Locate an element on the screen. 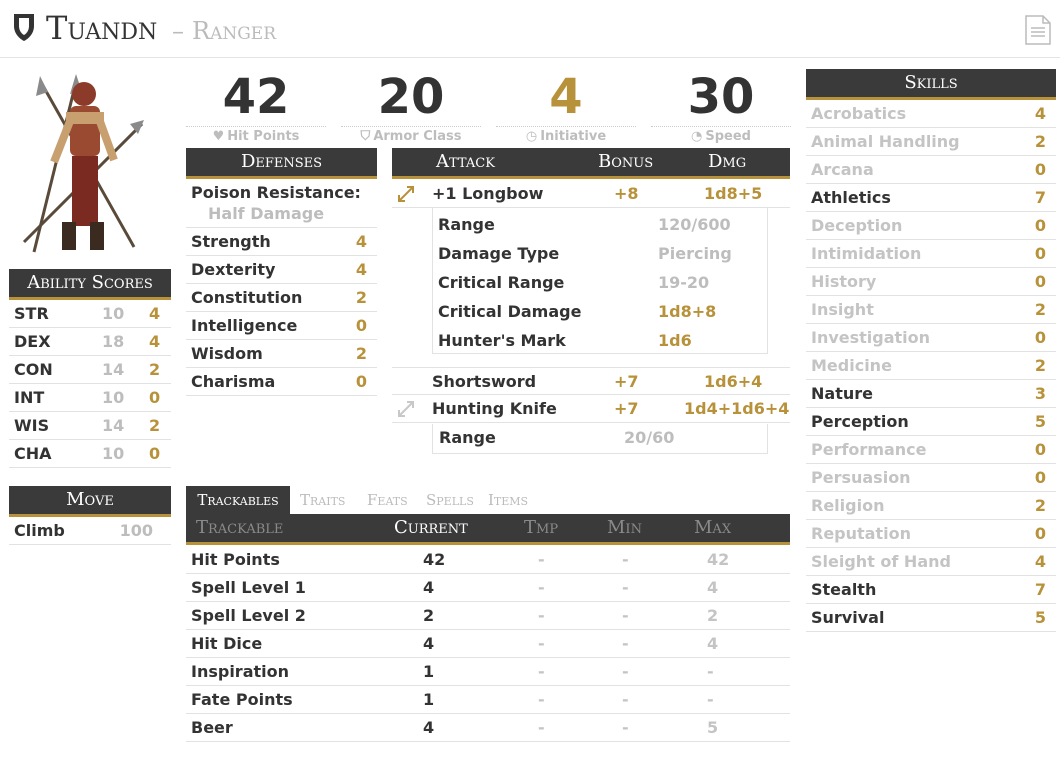 This screenshot has height=763, width=1060. skill-row-arcana: Arcana 0 is located at coordinates (931, 170).